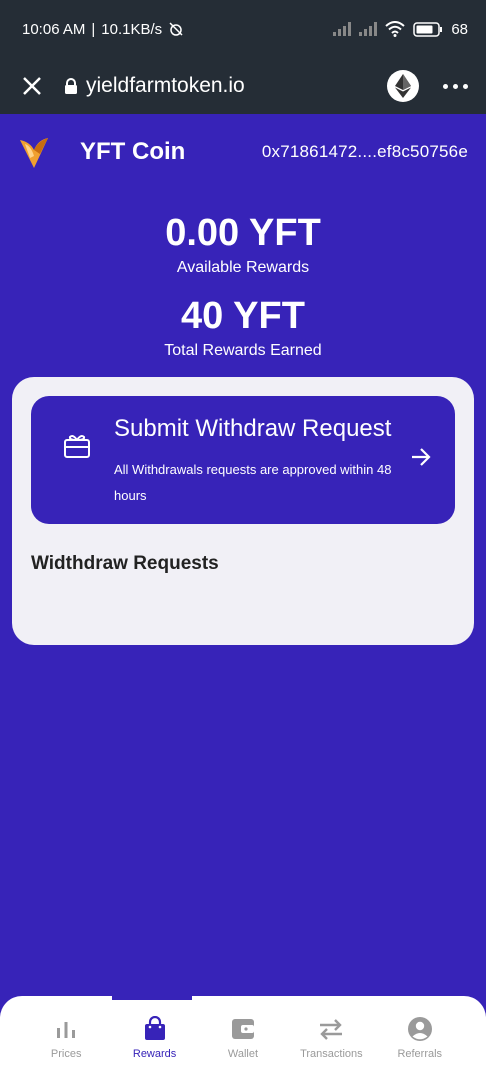 Image resolution: width=486 pixels, height=1080 pixels. I want to click on nav-label-referrals: Referrals, so click(420, 1054).